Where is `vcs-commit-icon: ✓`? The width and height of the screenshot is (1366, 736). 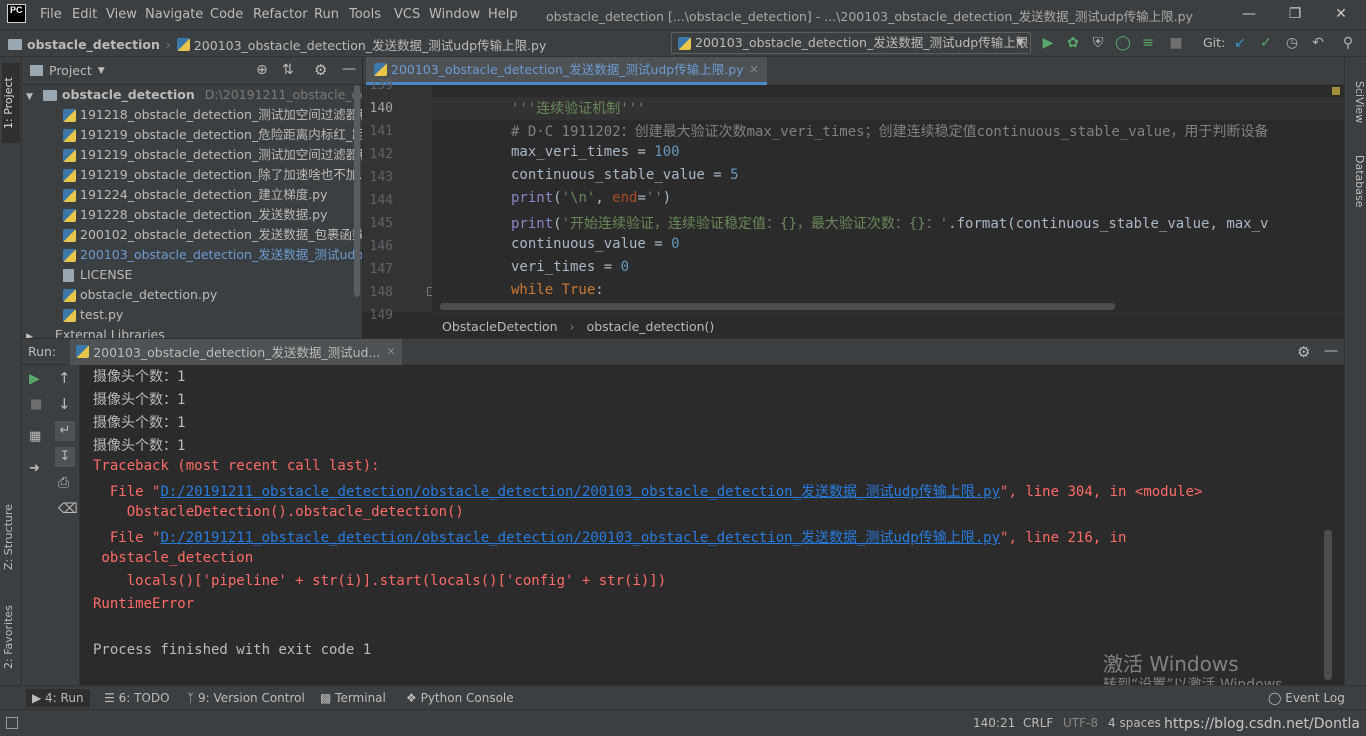
vcs-commit-icon: ✓ is located at coordinates (1266, 43).